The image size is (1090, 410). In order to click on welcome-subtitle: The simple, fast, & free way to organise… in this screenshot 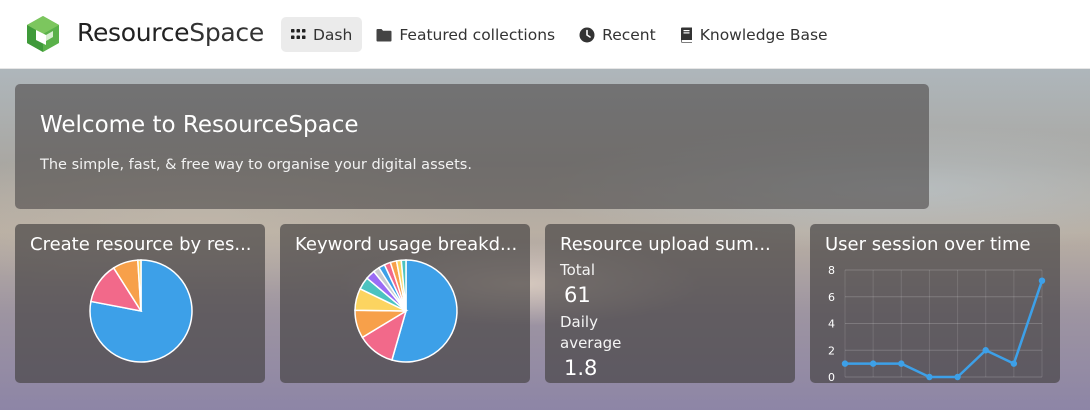, I will do `click(256, 165)`.